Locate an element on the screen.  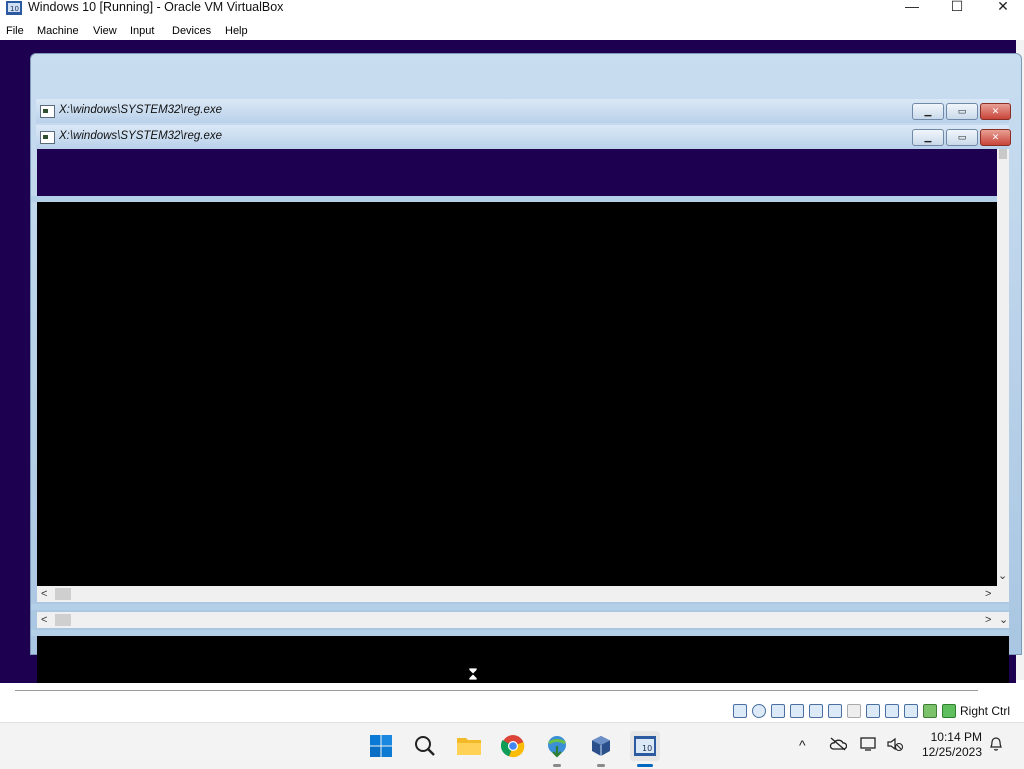
show-hidden-icons-button: ^ is located at coordinates (802, 745).